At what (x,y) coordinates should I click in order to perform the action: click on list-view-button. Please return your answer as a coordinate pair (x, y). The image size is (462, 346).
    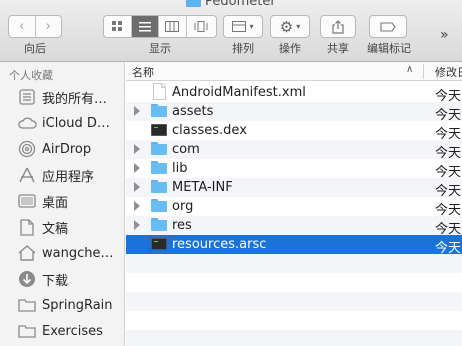
    Looking at the image, I should click on (145, 26).